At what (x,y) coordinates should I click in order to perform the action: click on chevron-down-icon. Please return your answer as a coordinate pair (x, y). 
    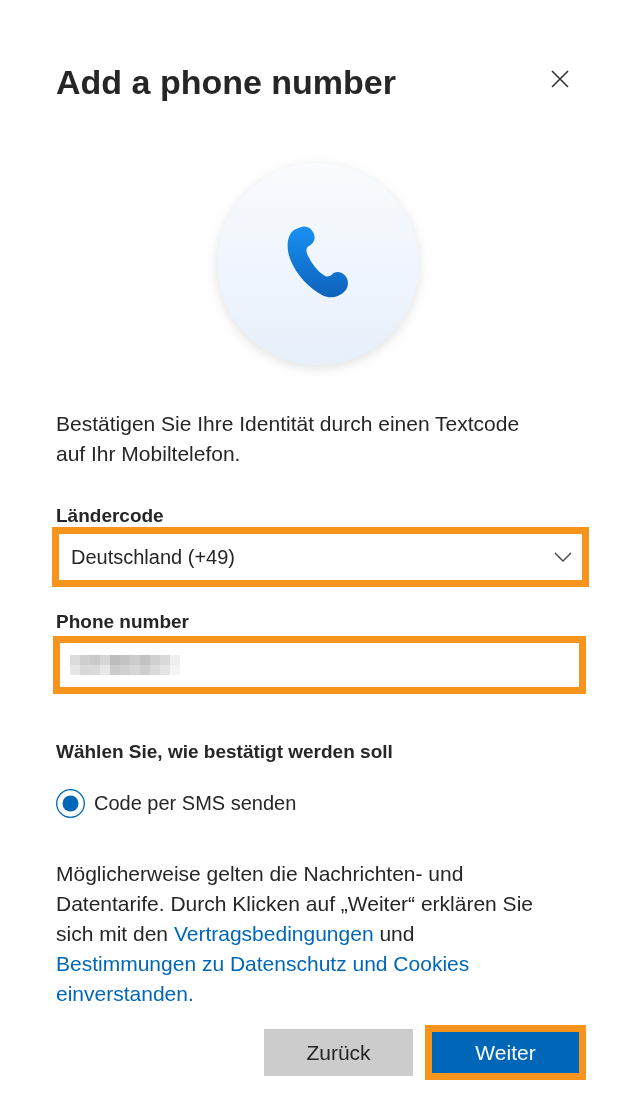
    Looking at the image, I should click on (563, 557).